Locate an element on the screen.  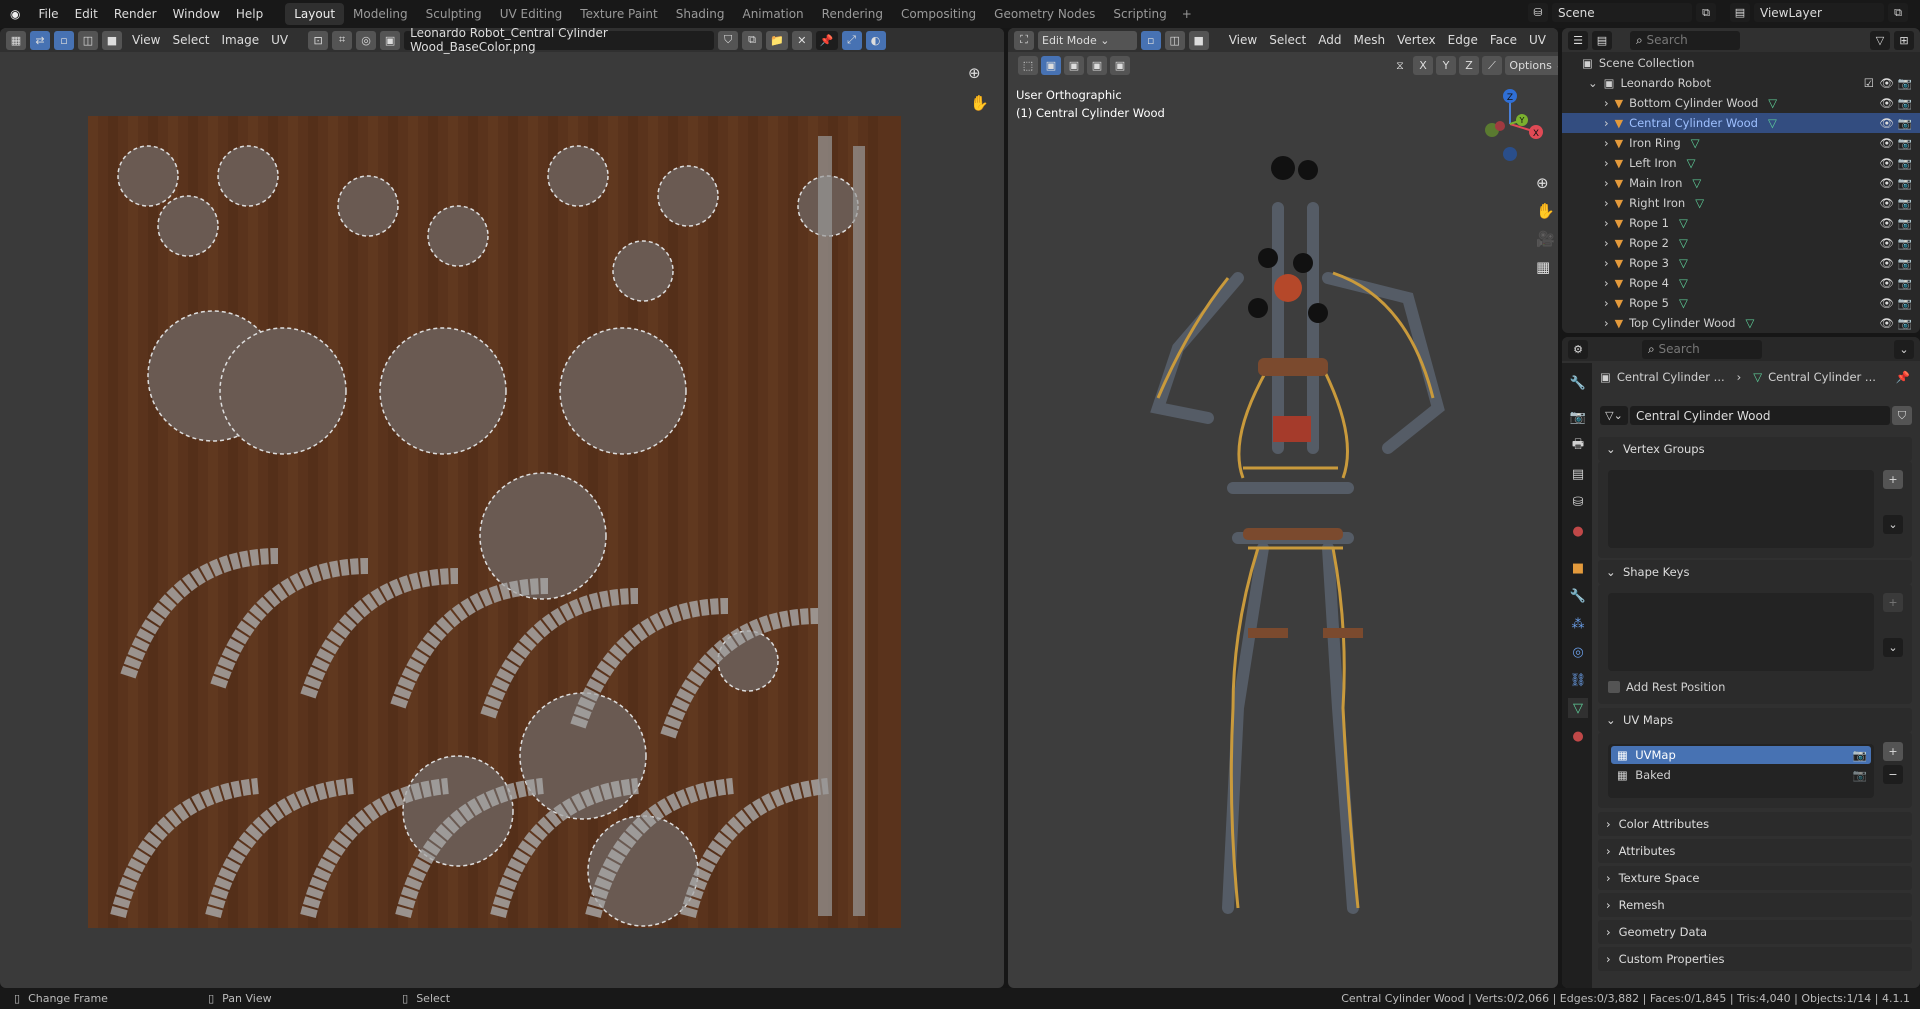
outliner-item: › ▼ Central Cylinder Wood ▽ 👁 📷 is located at coordinates (1741, 123).